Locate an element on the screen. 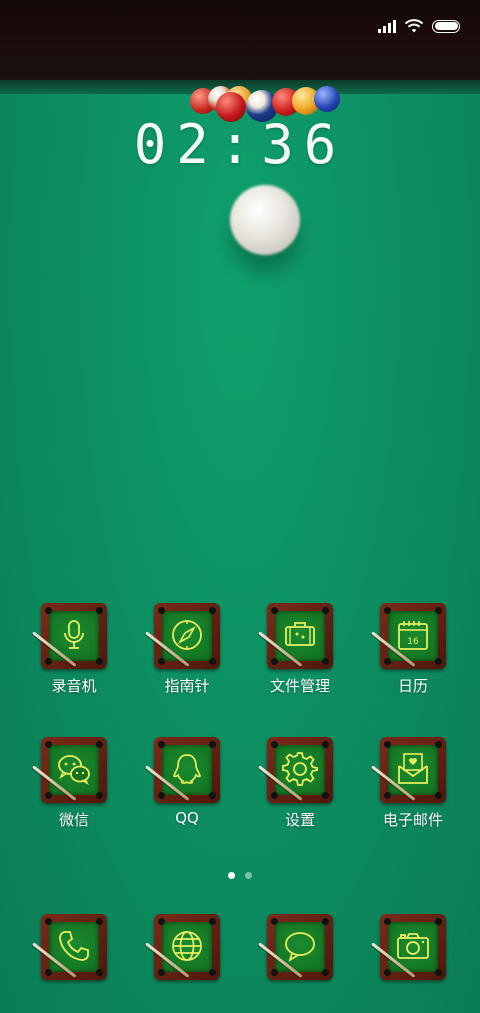  app-label: 设置 is located at coordinates (299, 820).